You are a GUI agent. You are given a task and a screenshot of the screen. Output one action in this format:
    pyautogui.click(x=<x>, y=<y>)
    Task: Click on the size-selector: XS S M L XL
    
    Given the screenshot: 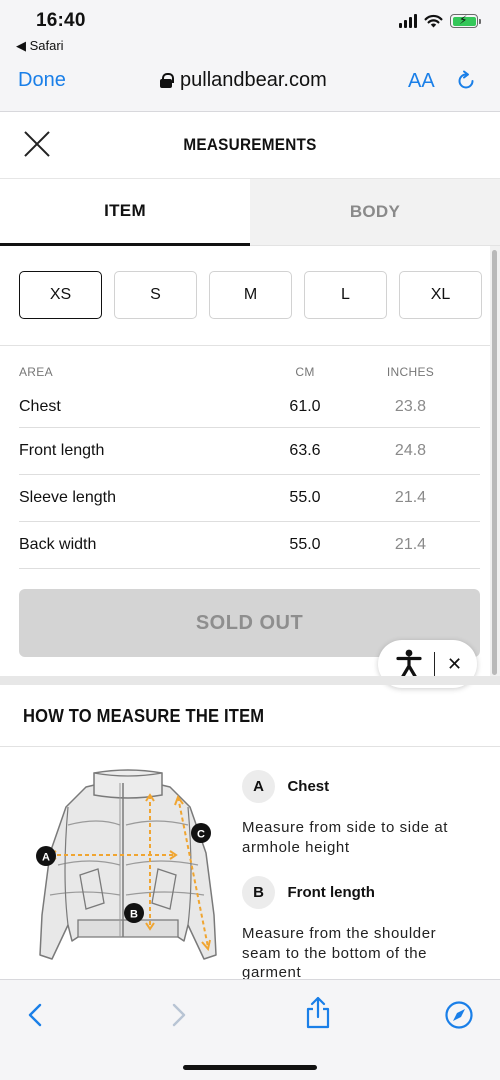 What is the action you would take?
    pyautogui.click(x=250, y=295)
    